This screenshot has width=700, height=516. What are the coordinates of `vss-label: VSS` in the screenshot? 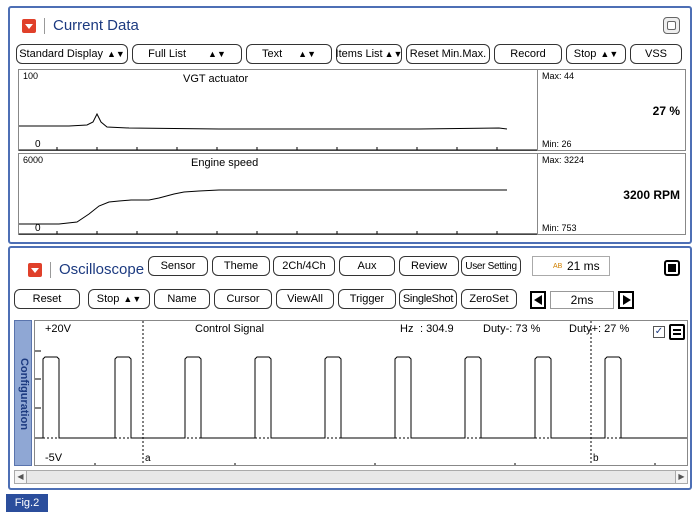 It's located at (655, 54).